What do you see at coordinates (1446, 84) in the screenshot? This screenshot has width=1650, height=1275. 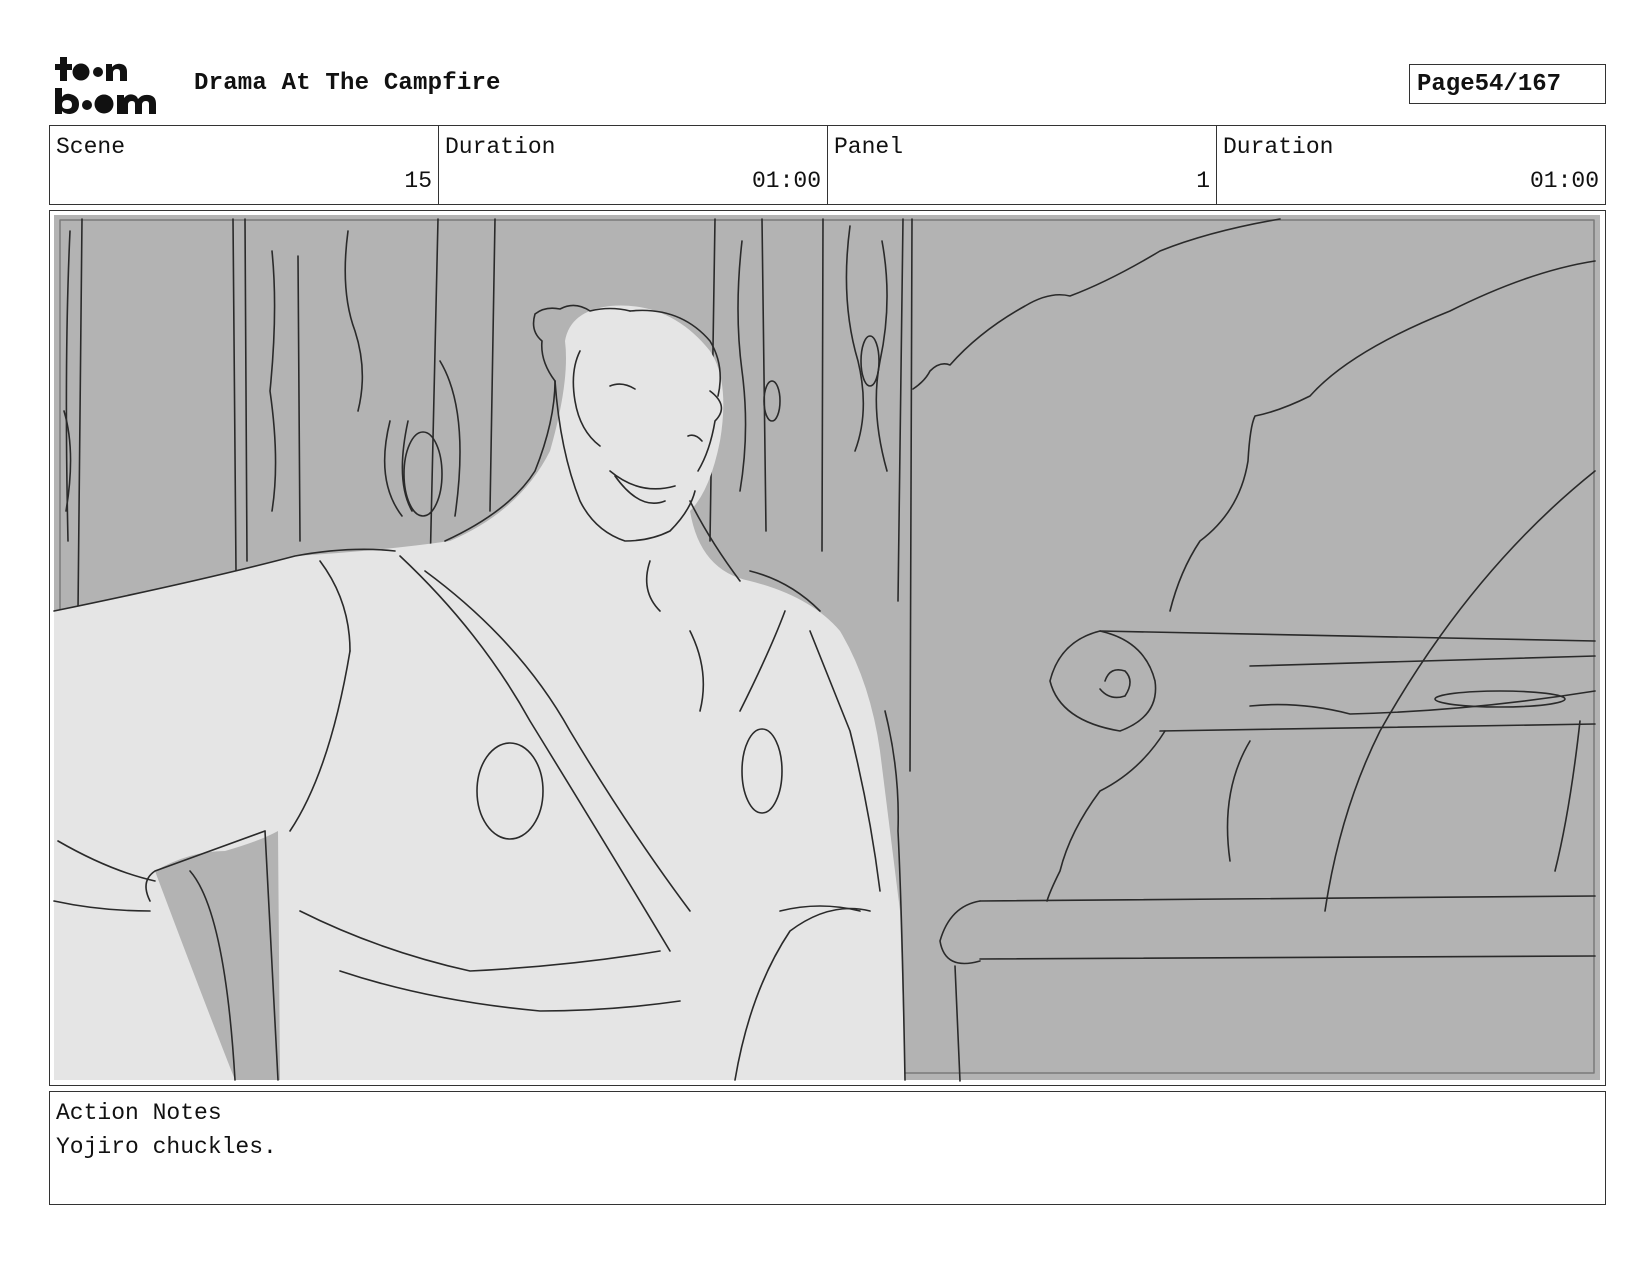 I see `page-label: Page` at bounding box center [1446, 84].